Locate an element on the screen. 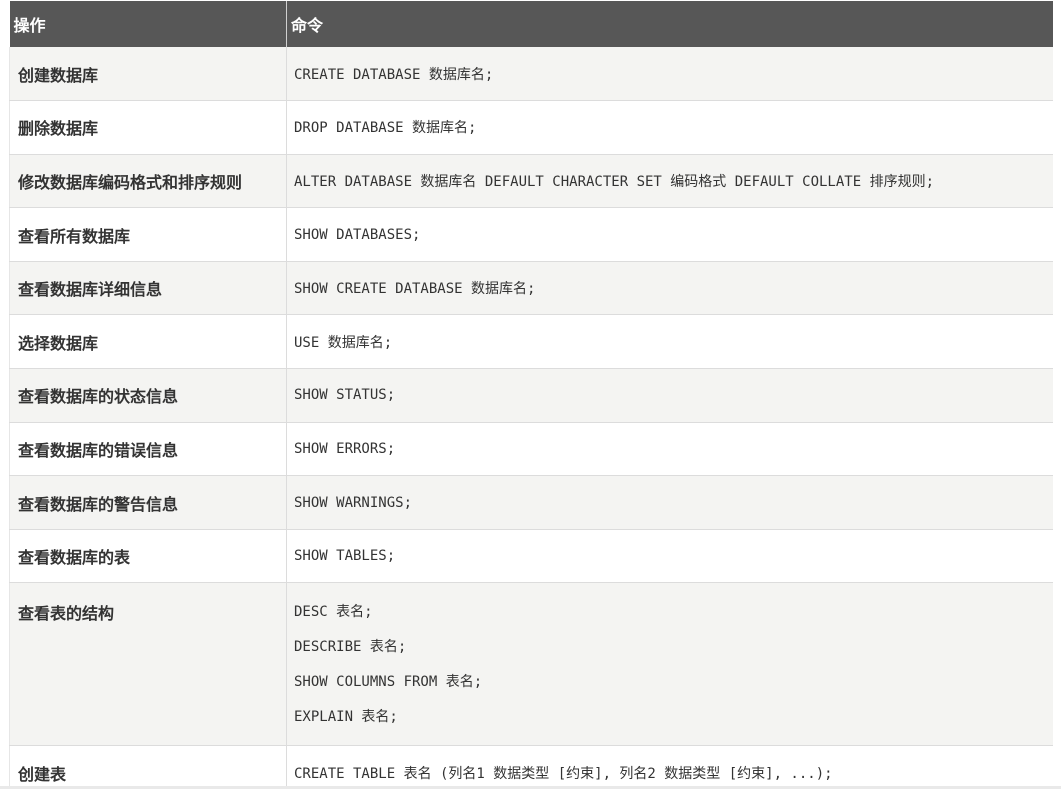 This screenshot has height=789, width=1061. command-text: EXPLAIN 表名; is located at coordinates (346, 717).